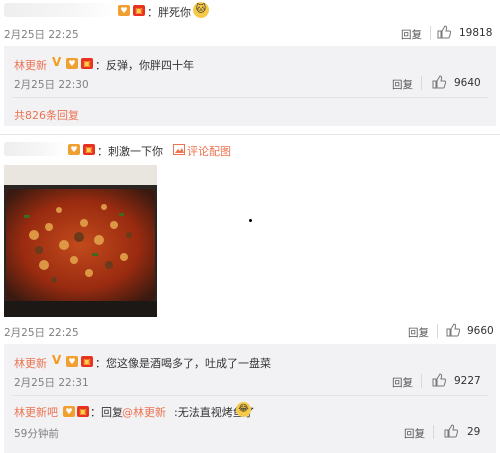  What do you see at coordinates (36, 434) in the screenshot?
I see `reply-time: 59分钟前` at bounding box center [36, 434].